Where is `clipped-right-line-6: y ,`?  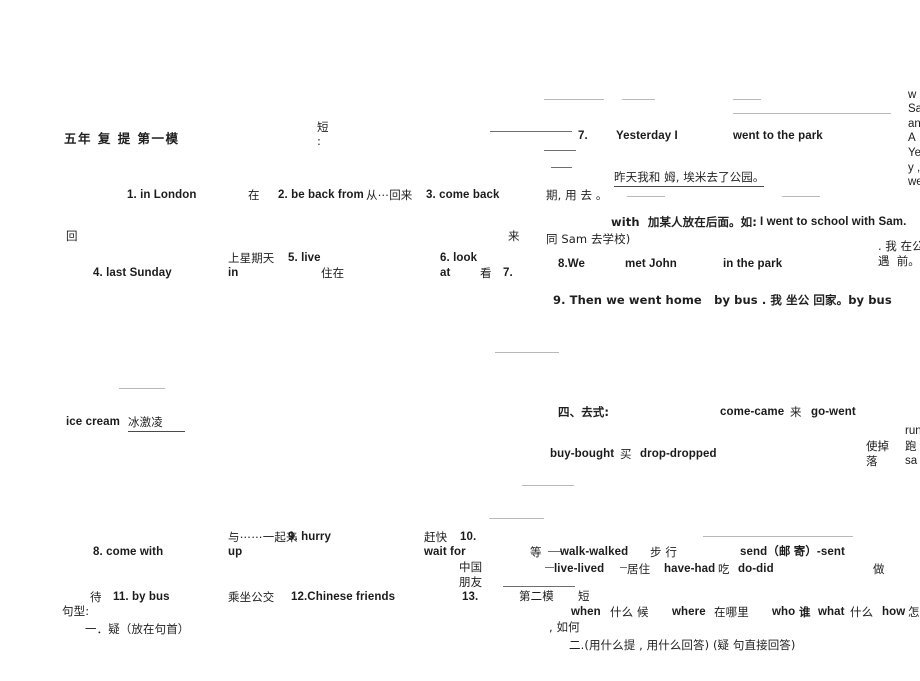 clipped-right-line-6: y , is located at coordinates (914, 168).